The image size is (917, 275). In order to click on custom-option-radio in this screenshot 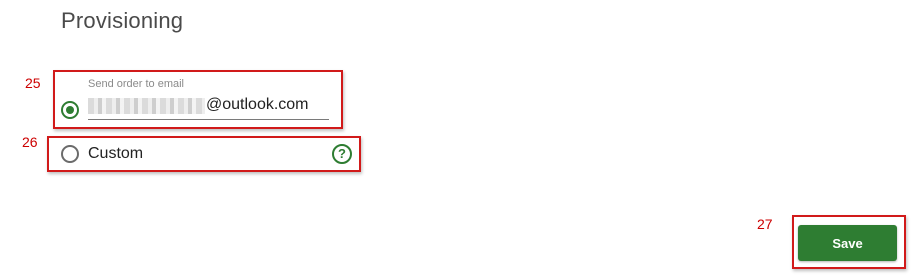, I will do `click(70, 154)`.